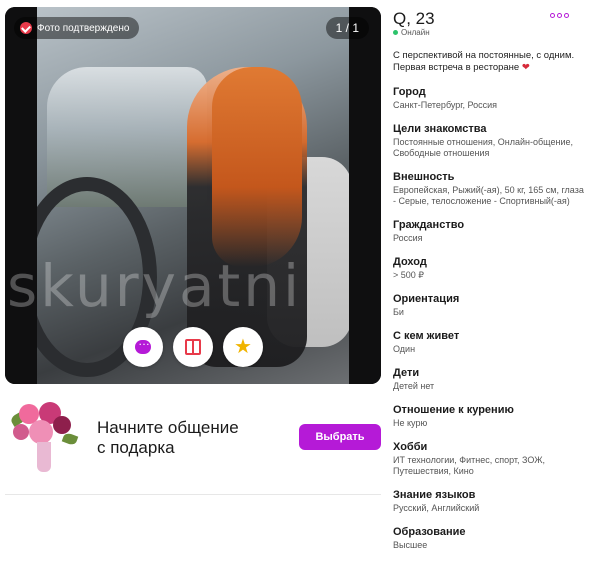 The width and height of the screenshot is (600, 567). I want to click on field-lives-with: С кем живет Один, so click(493, 342).